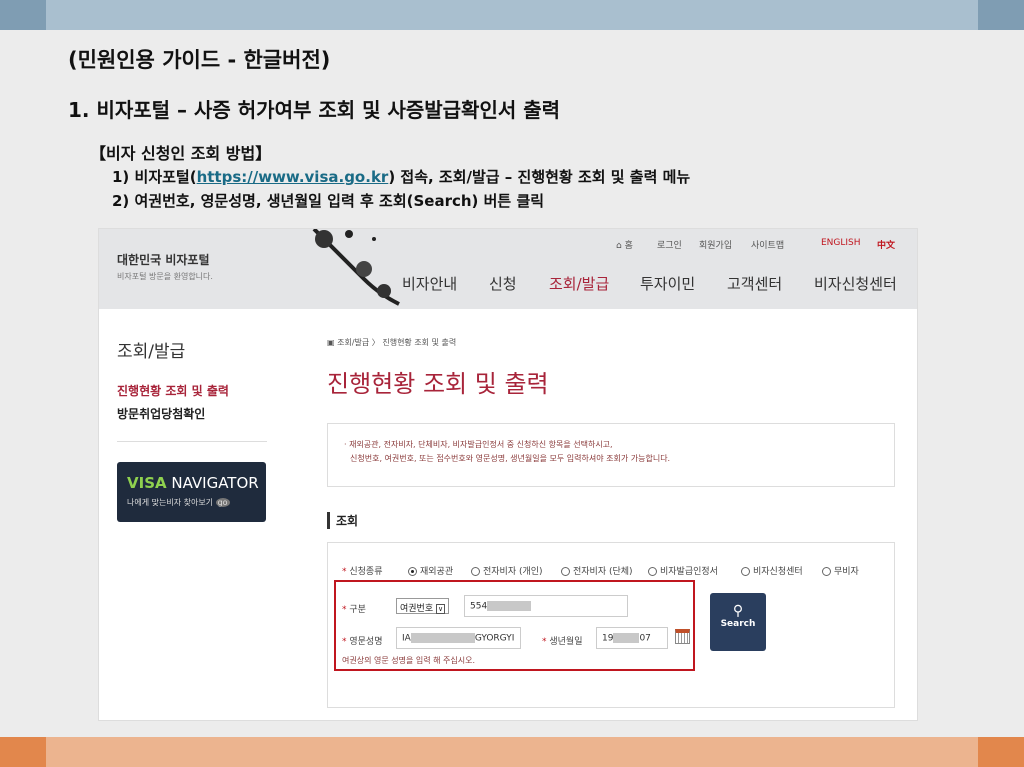 This screenshot has height=767, width=1024. I want to click on breadcrumb-current: 진행현황 조회 및 출력, so click(419, 342).